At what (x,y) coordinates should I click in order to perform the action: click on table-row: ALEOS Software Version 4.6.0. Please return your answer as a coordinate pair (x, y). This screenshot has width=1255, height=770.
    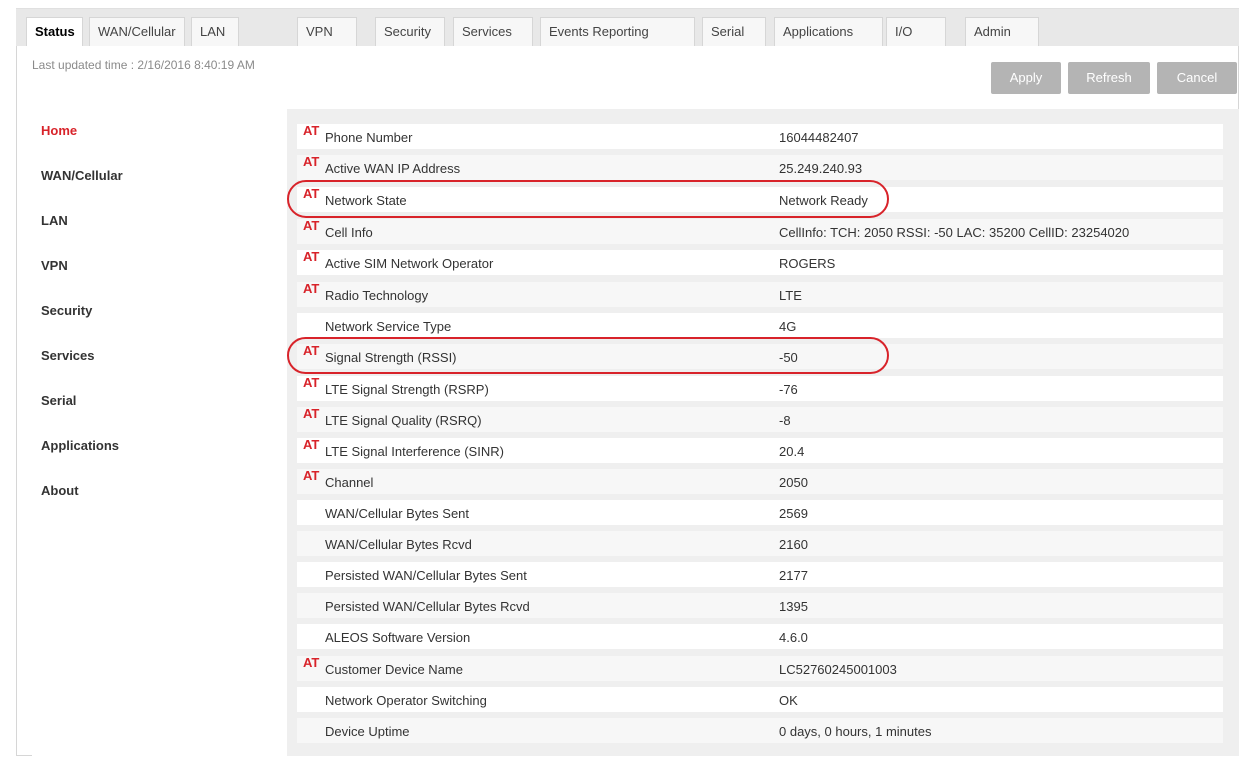
    Looking at the image, I should click on (760, 636).